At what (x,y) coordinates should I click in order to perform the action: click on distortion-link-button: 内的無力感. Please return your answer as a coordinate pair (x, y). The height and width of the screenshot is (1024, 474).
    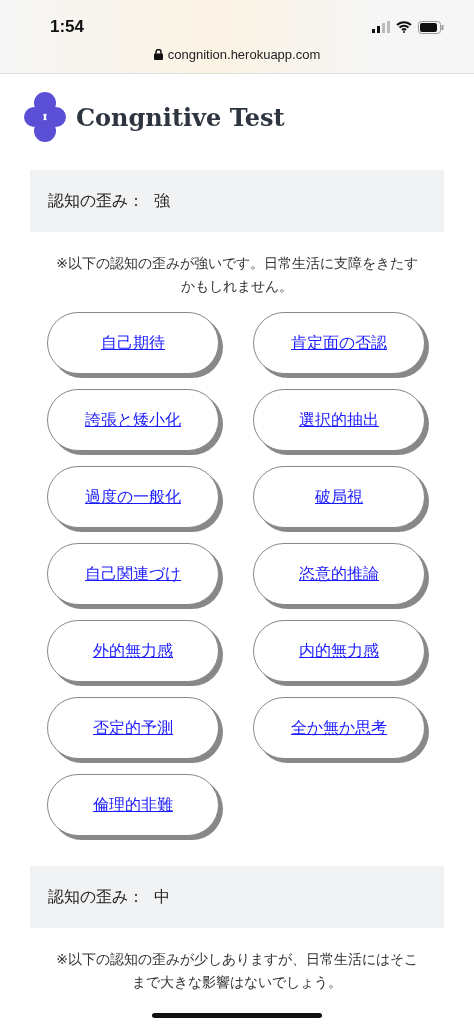
    Looking at the image, I should click on (339, 651).